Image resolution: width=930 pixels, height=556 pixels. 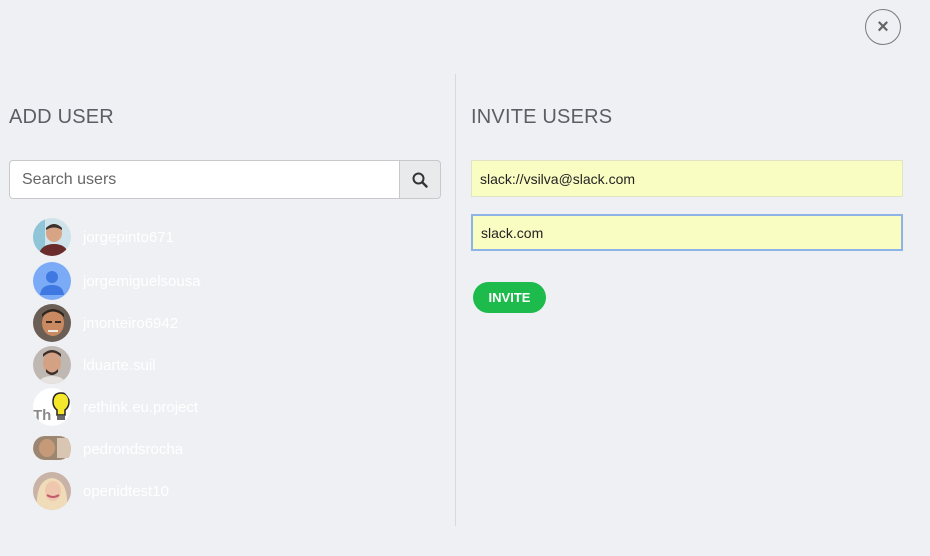 What do you see at coordinates (133, 449) in the screenshot?
I see `user-name: pedrondsrocha` at bounding box center [133, 449].